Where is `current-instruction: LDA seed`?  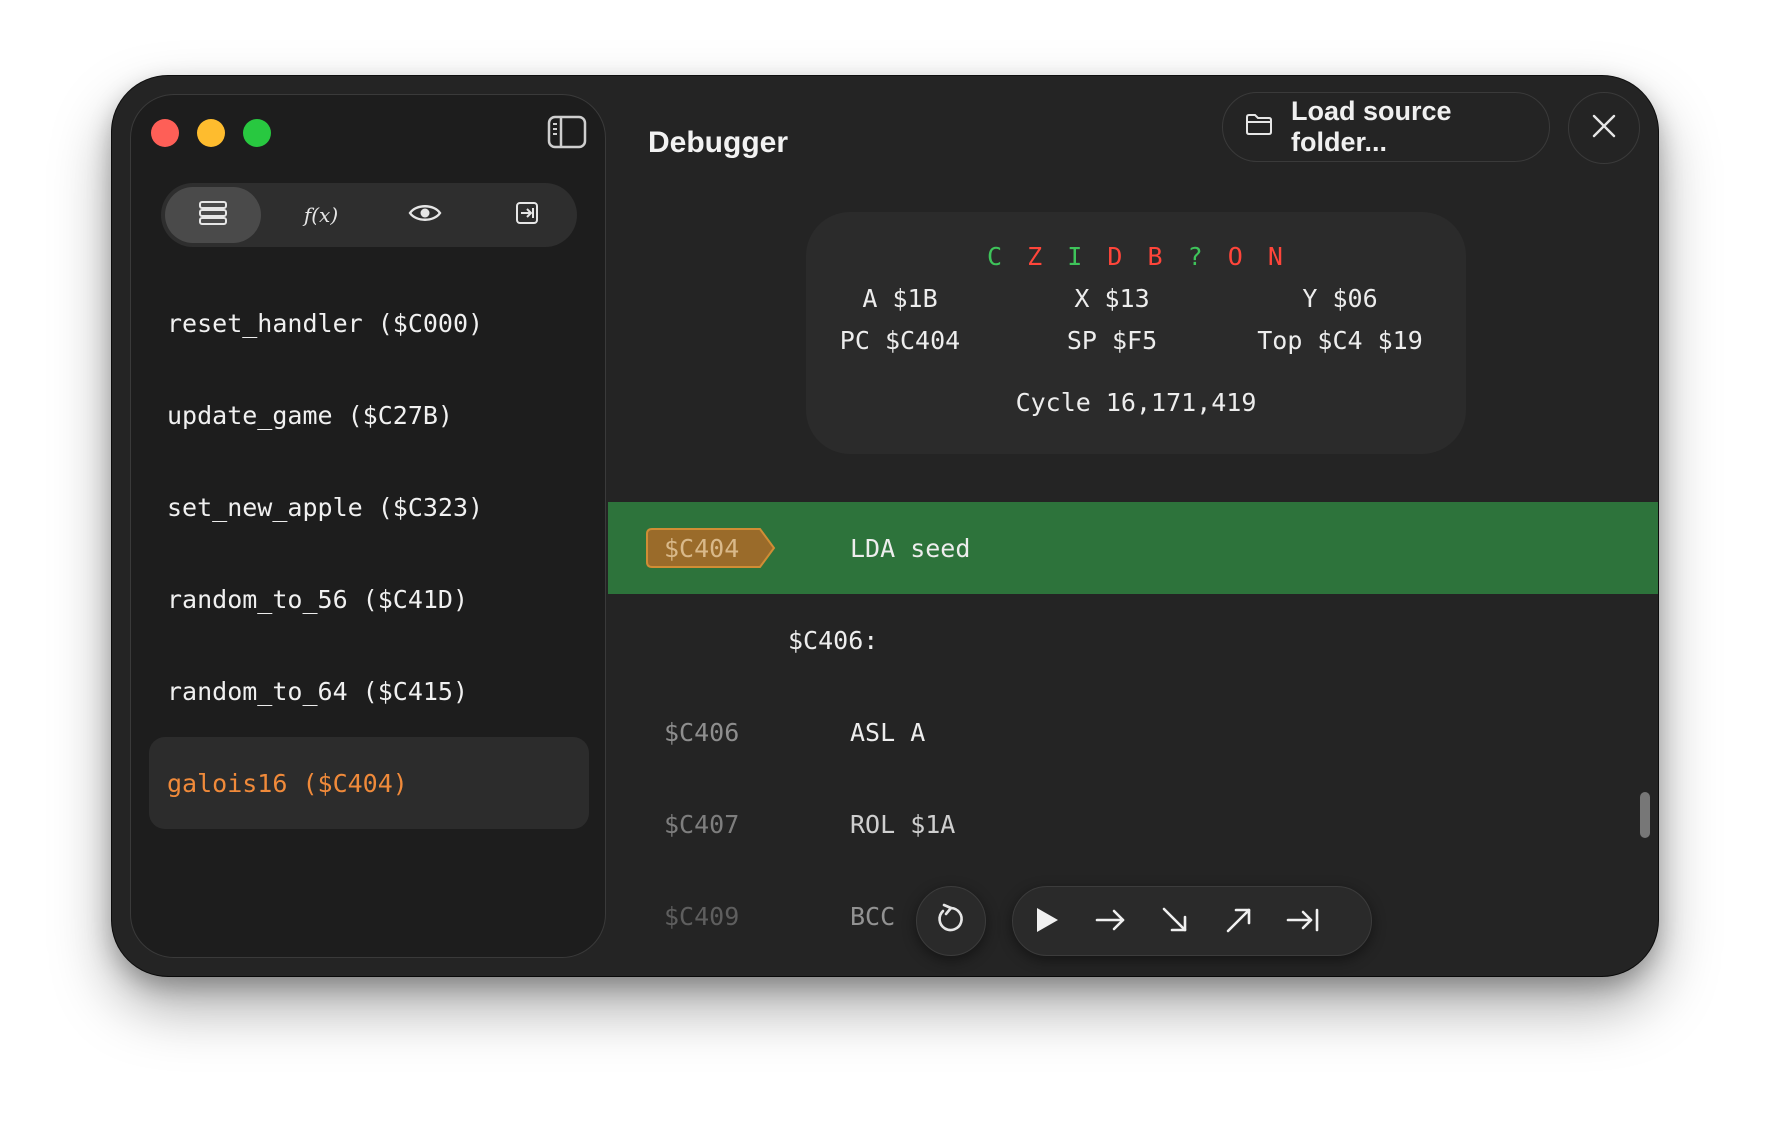 current-instruction: LDA seed is located at coordinates (910, 548).